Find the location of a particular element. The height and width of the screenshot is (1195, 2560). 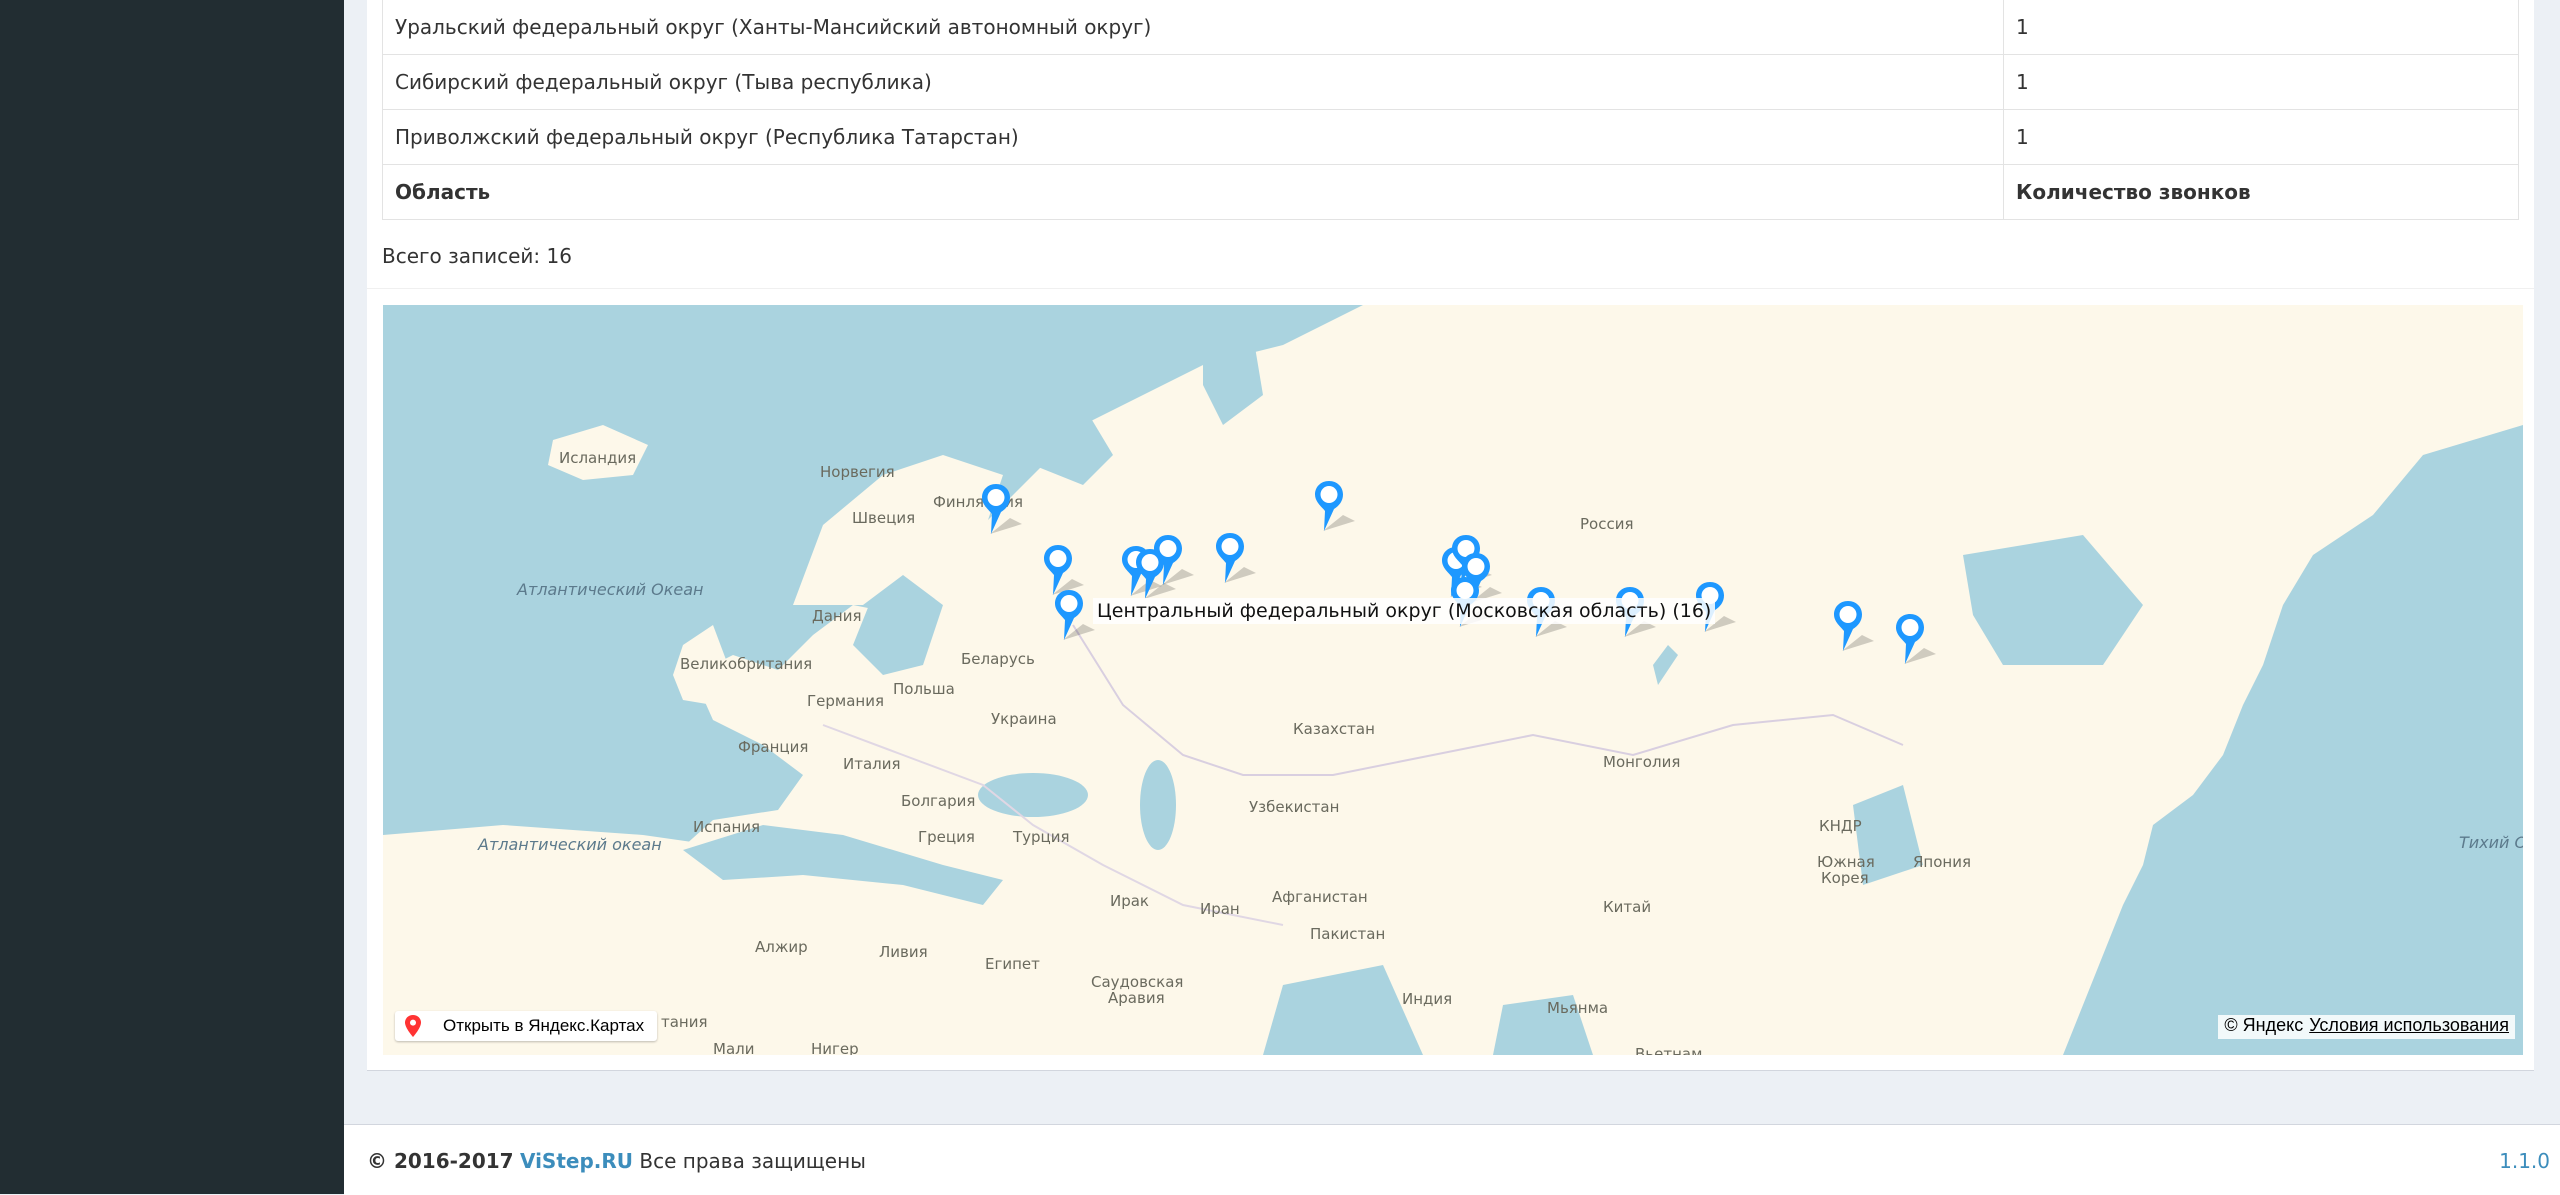

table-footer-row: Область Количество звонков is located at coordinates (1450, 192).